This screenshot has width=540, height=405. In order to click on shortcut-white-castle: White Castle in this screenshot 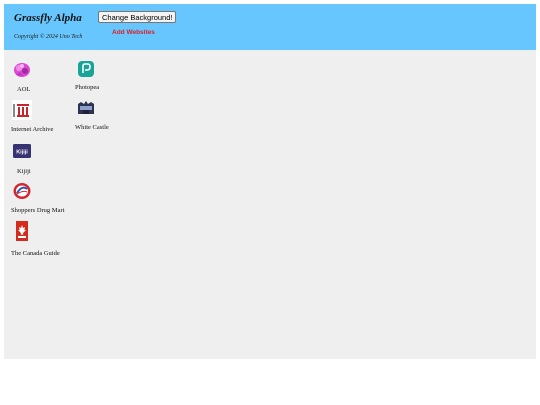, I will do `click(99, 116)`.